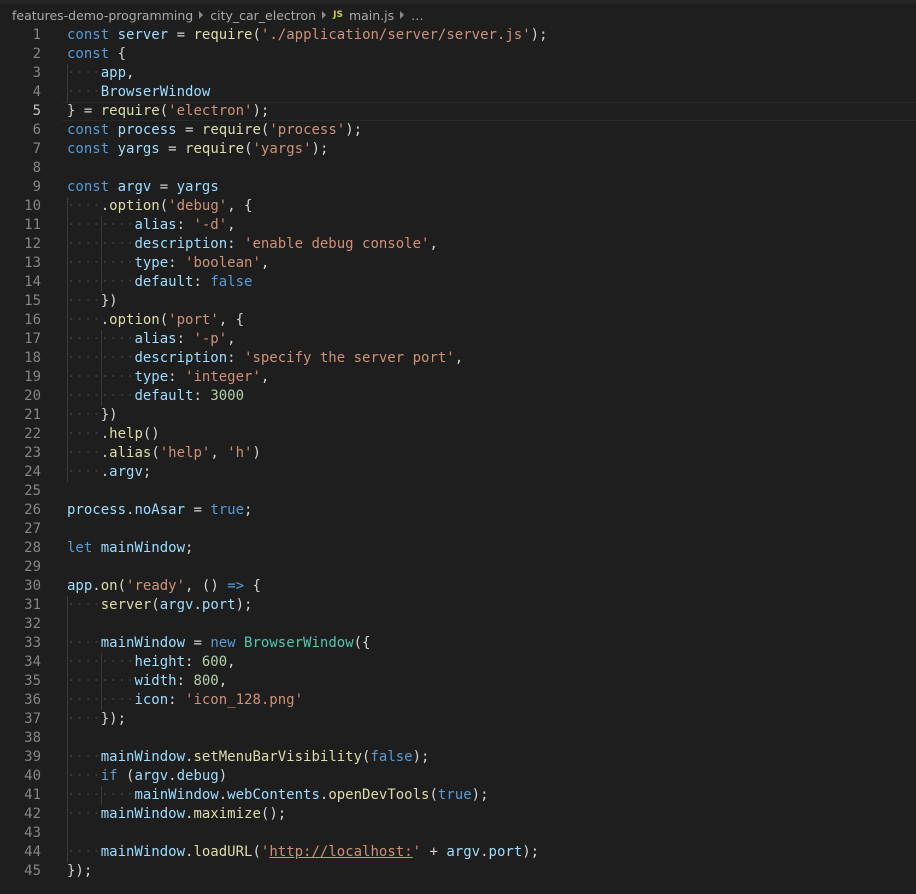 The height and width of the screenshot is (894, 916). I want to click on code-token: mainWindow, so click(143, 814).